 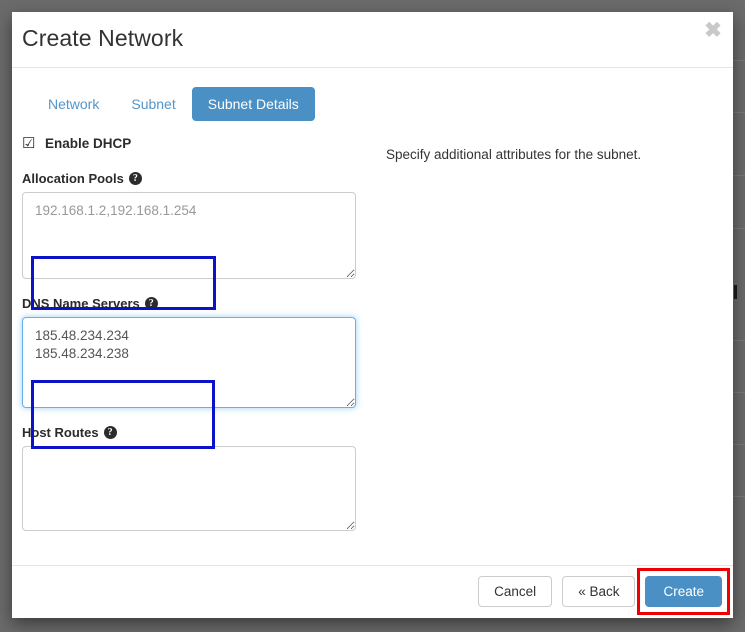 I want to click on checkbox-checked-icon: ☑, so click(x=29, y=143).